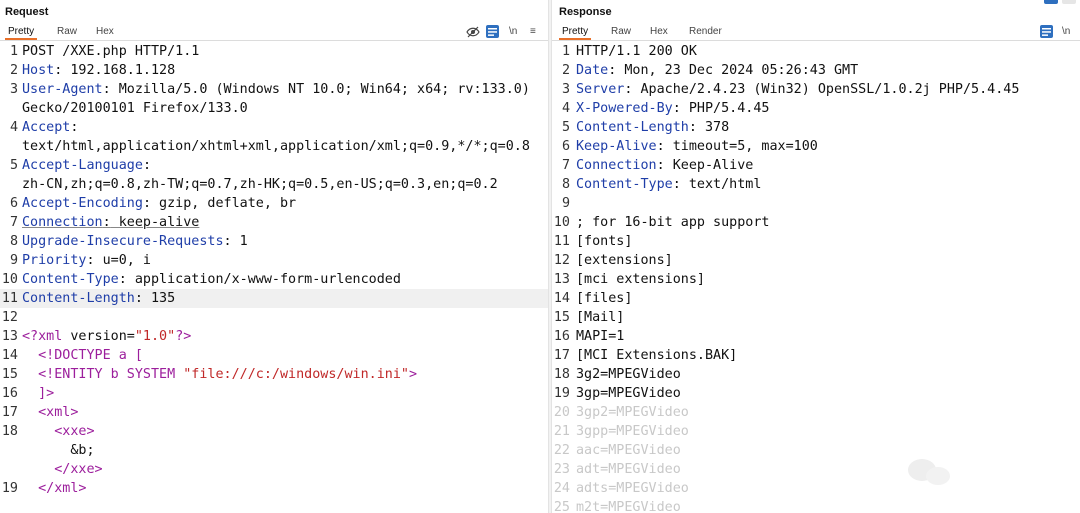 The width and height of the screenshot is (1080, 513). Describe the element at coordinates (274, 488) in the screenshot. I see `code-line: 19 </xml>` at that location.